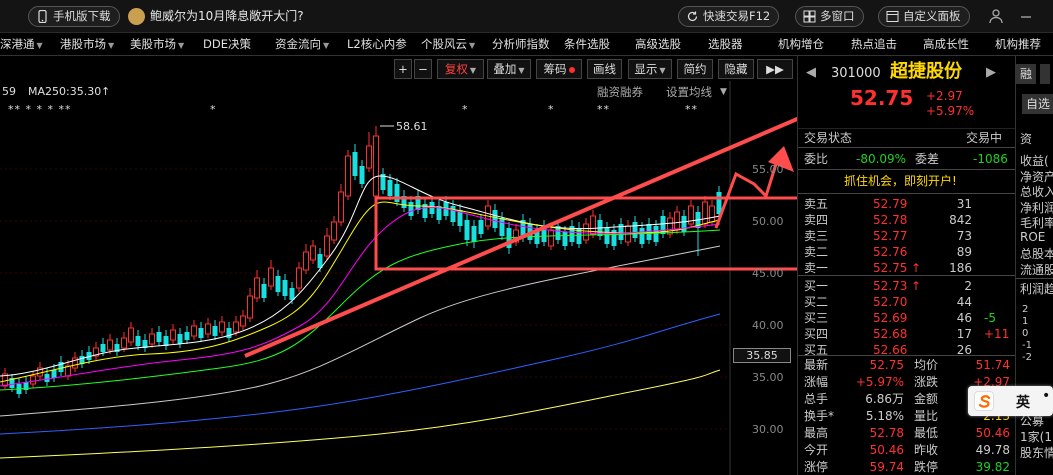 This screenshot has width=1053, height=475. What do you see at coordinates (907, 334) in the screenshot?
I see `buy-order-row: 买四 52.68 17 +11` at bounding box center [907, 334].